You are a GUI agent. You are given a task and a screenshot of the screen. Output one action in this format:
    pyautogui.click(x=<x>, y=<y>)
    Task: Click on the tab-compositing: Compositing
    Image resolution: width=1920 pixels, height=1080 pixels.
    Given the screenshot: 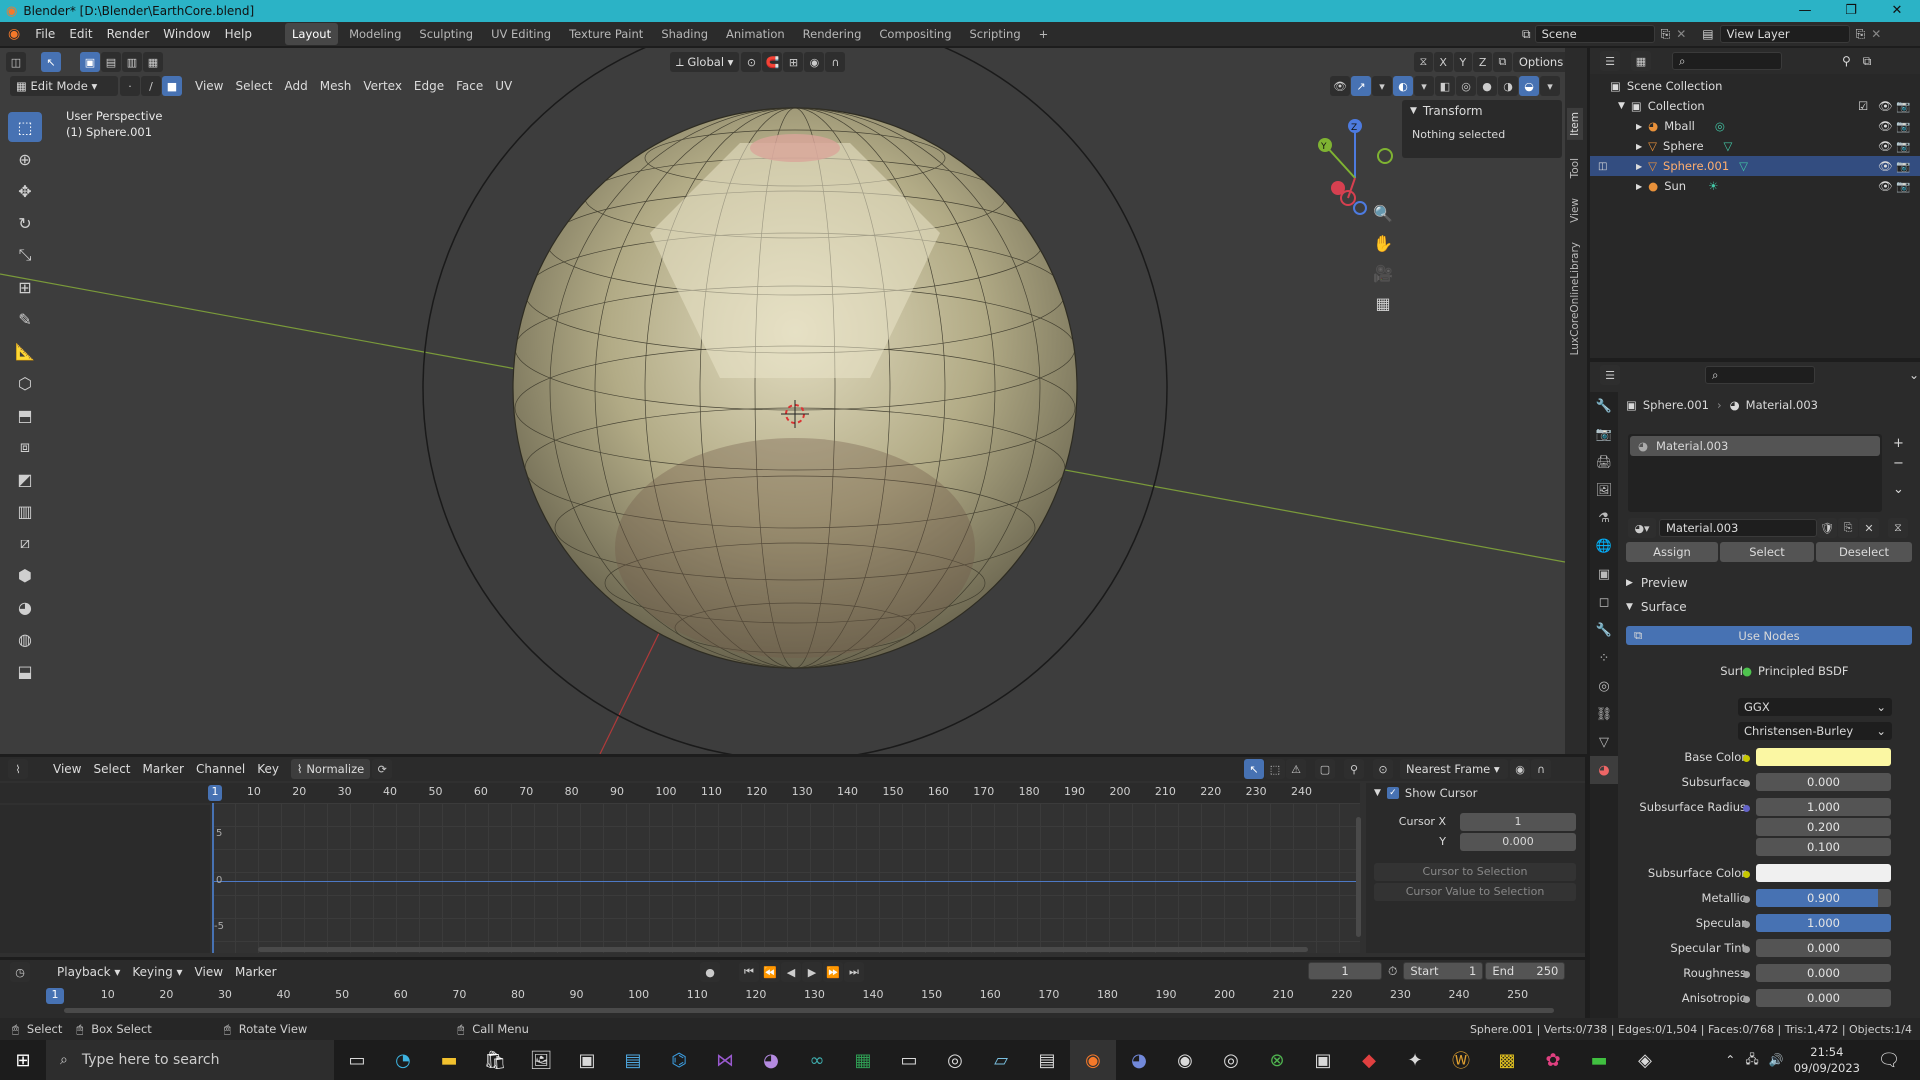 What is the action you would take?
    pyautogui.click(x=915, y=34)
    